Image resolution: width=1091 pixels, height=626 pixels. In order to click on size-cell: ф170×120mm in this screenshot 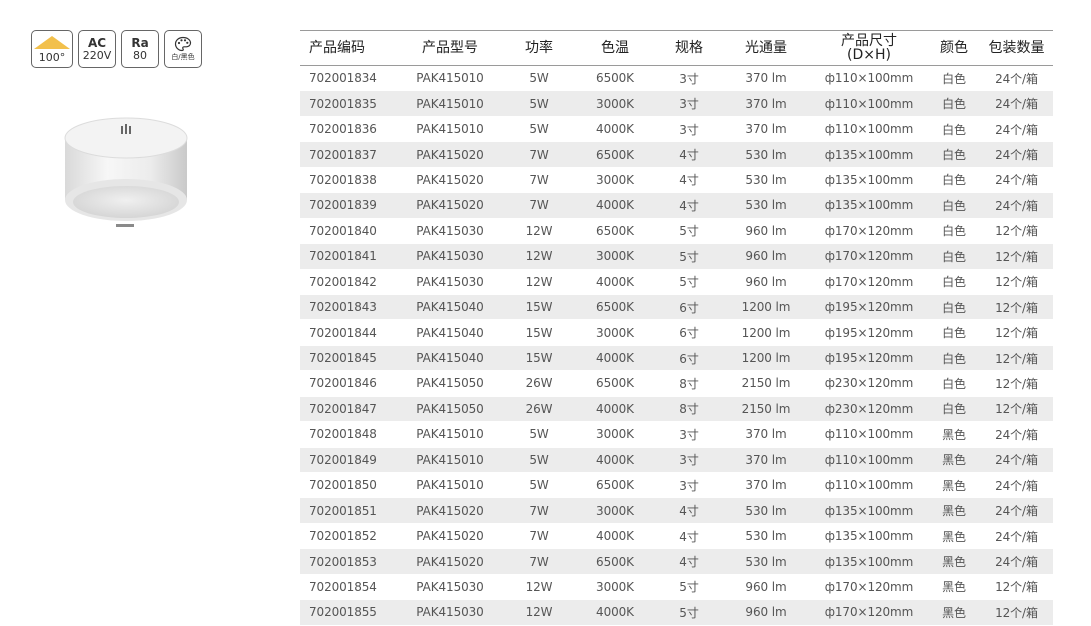, I will do `click(869, 281)`.